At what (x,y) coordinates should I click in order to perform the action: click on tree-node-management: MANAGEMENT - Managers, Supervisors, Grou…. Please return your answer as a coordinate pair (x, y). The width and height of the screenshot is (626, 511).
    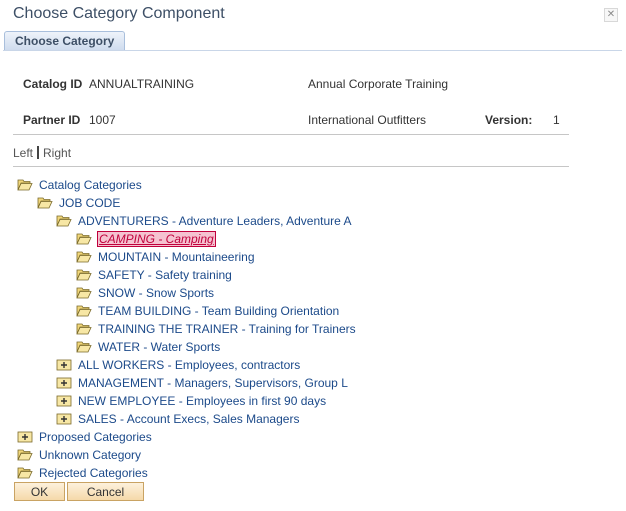
    Looking at the image, I should click on (202, 383).